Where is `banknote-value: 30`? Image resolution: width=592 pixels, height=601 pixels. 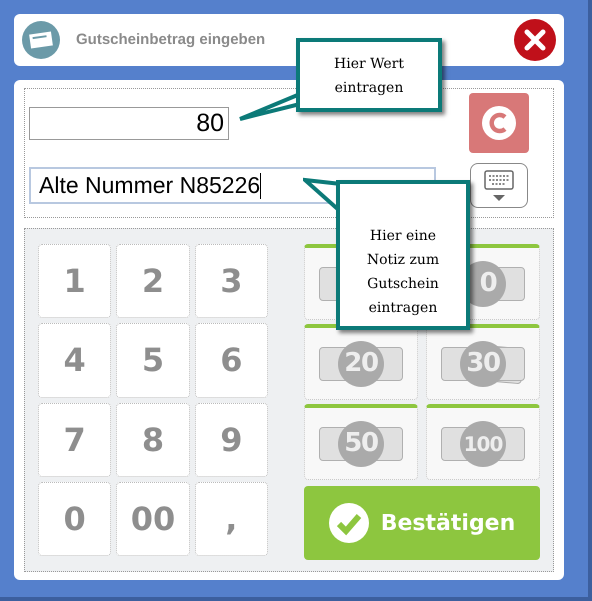
banknote-value: 30 is located at coordinates (483, 363).